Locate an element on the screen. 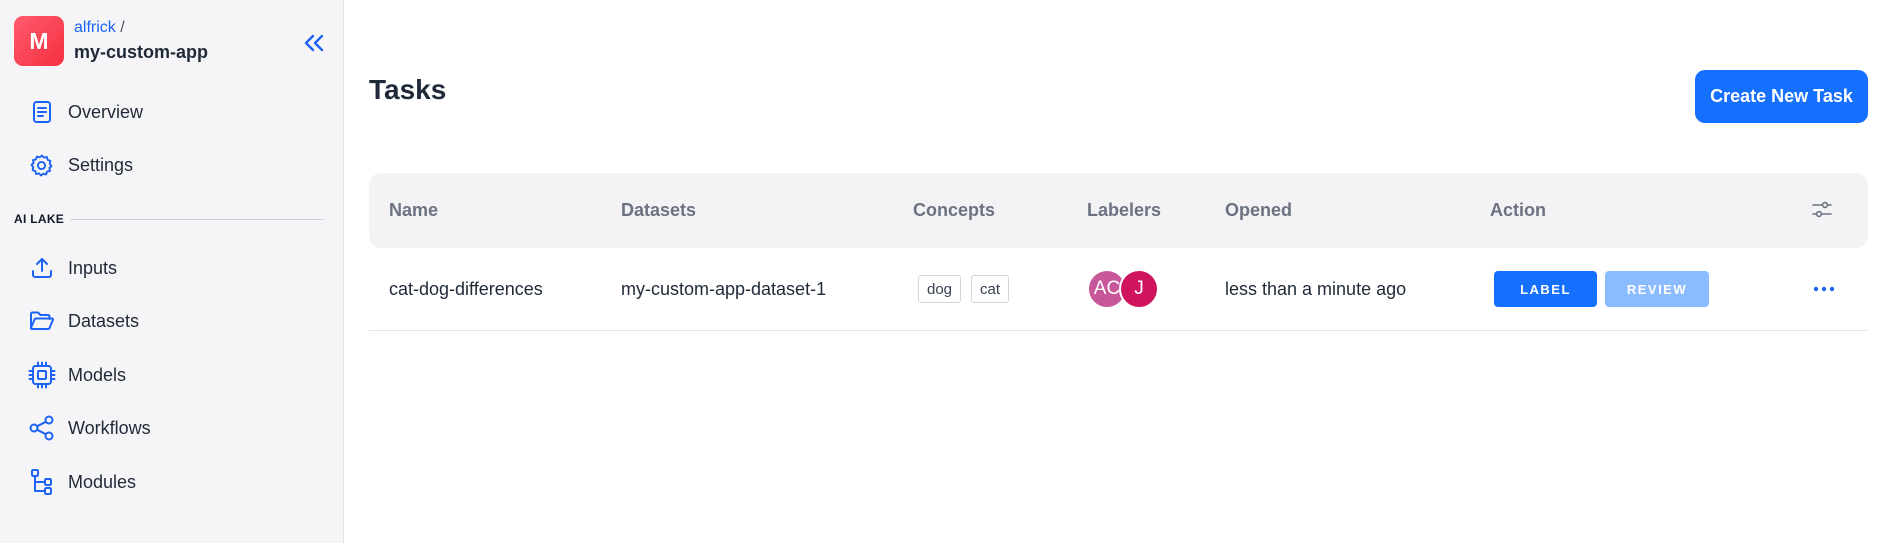 The height and width of the screenshot is (543, 1894). tree-icon is located at coordinates (42, 482).